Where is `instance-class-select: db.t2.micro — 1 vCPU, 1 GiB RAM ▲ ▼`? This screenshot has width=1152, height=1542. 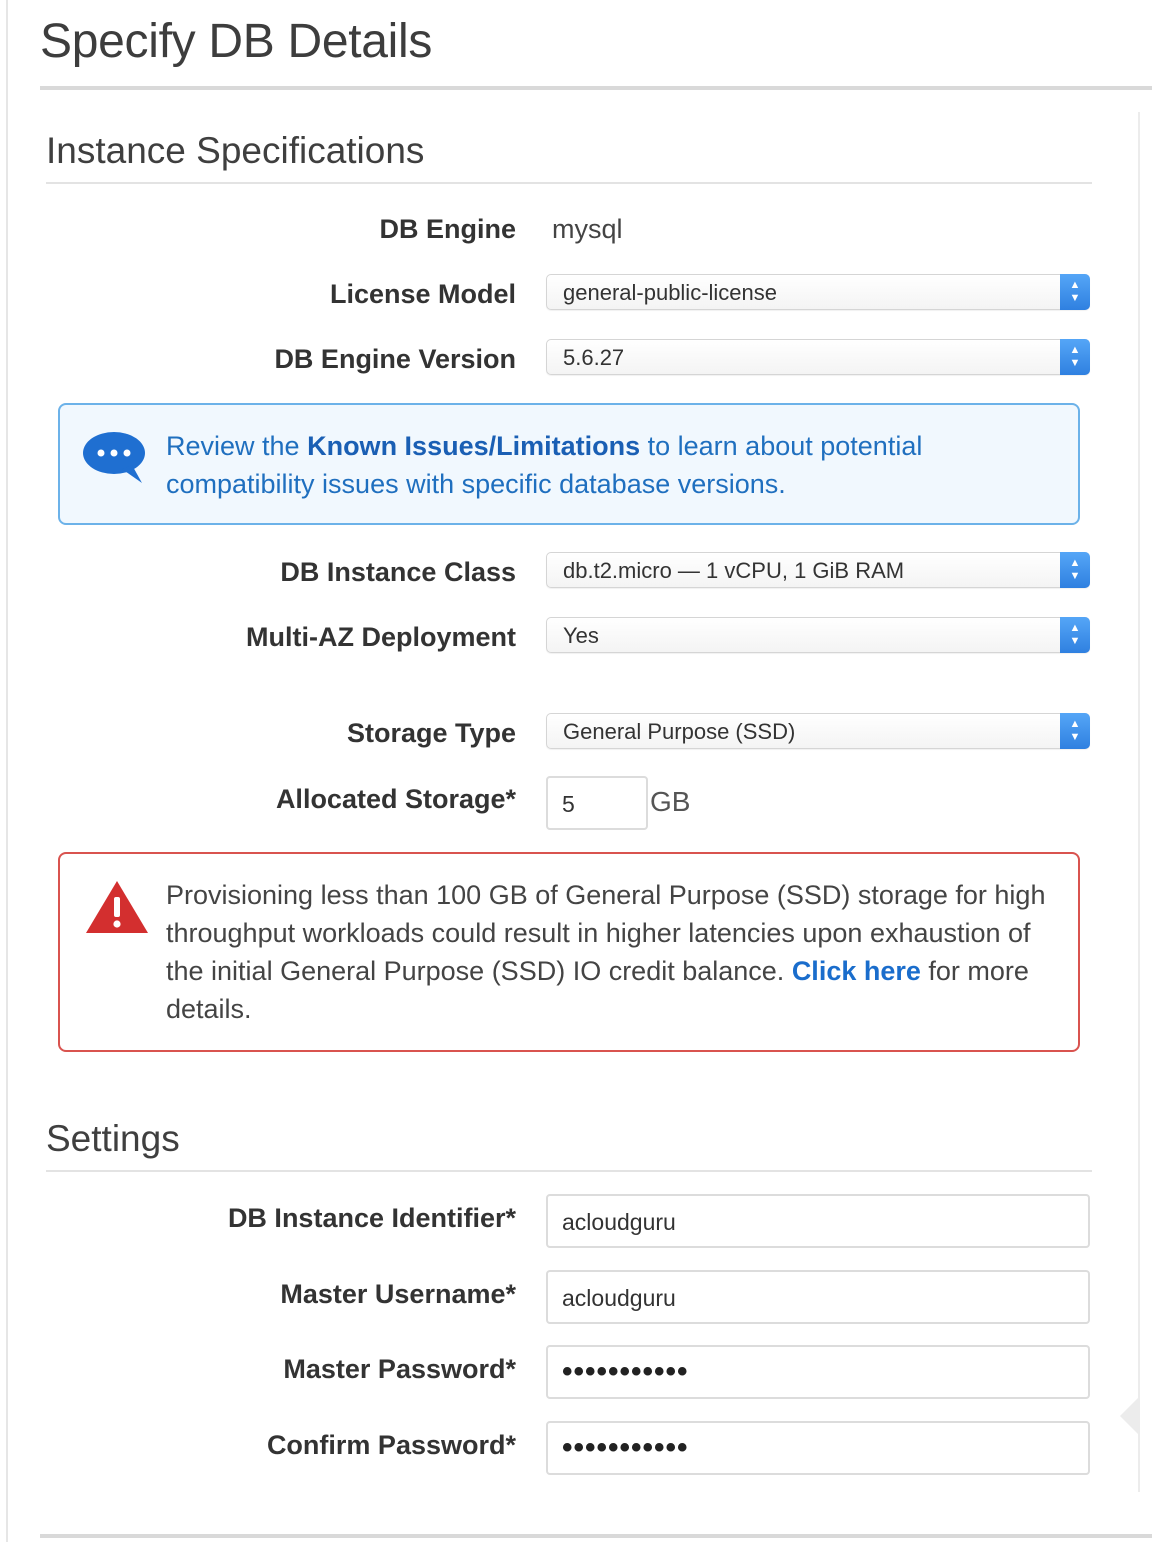
instance-class-select: db.t2.micro — 1 vCPU, 1 GiB RAM ▲ ▼ is located at coordinates (818, 570).